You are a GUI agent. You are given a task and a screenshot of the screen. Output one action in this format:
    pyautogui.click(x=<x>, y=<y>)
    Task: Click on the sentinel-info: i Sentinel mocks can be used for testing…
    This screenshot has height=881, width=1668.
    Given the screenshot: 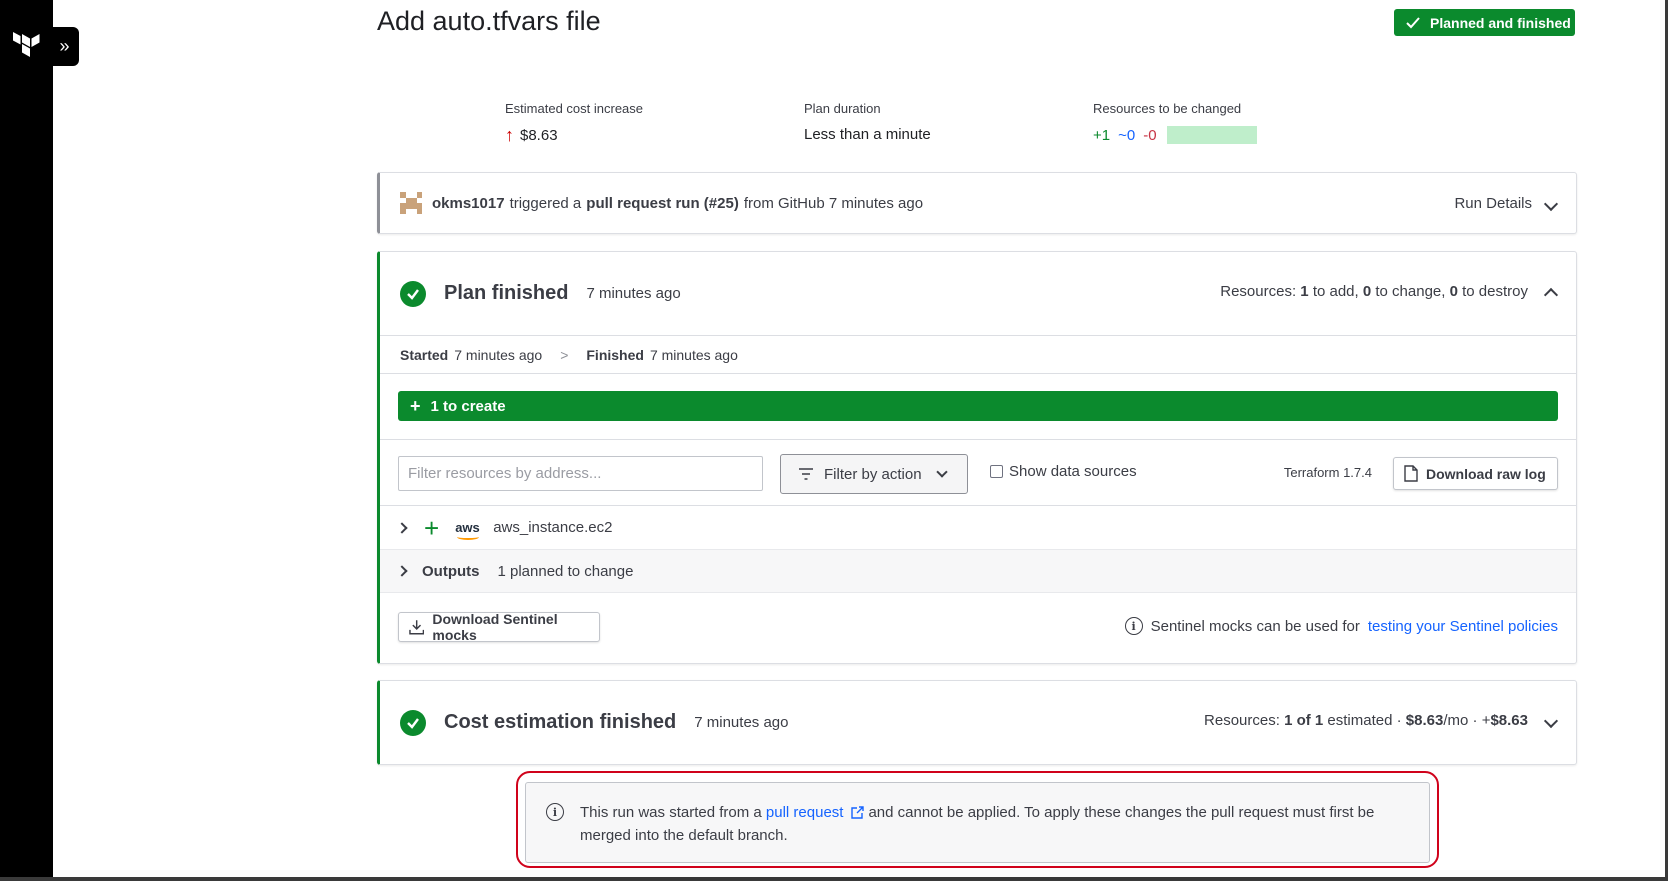 What is the action you would take?
    pyautogui.click(x=1341, y=626)
    